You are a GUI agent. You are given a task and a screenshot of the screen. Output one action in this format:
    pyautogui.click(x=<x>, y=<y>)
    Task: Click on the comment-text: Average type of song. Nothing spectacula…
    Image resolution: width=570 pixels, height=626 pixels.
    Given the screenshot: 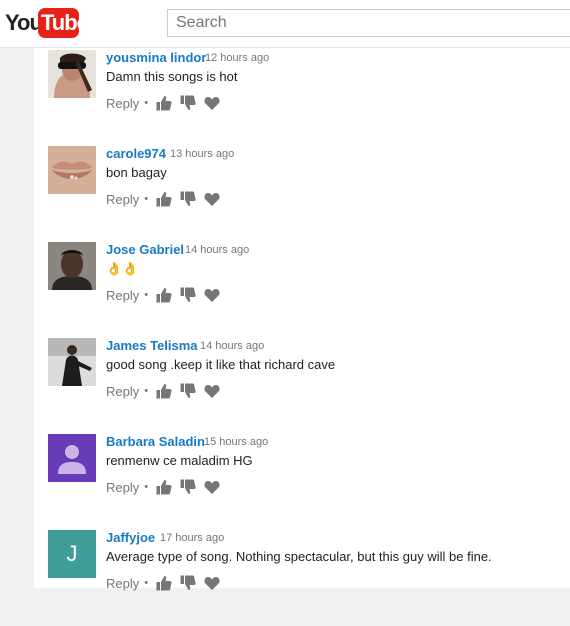 What is the action you would take?
    pyautogui.click(x=299, y=556)
    